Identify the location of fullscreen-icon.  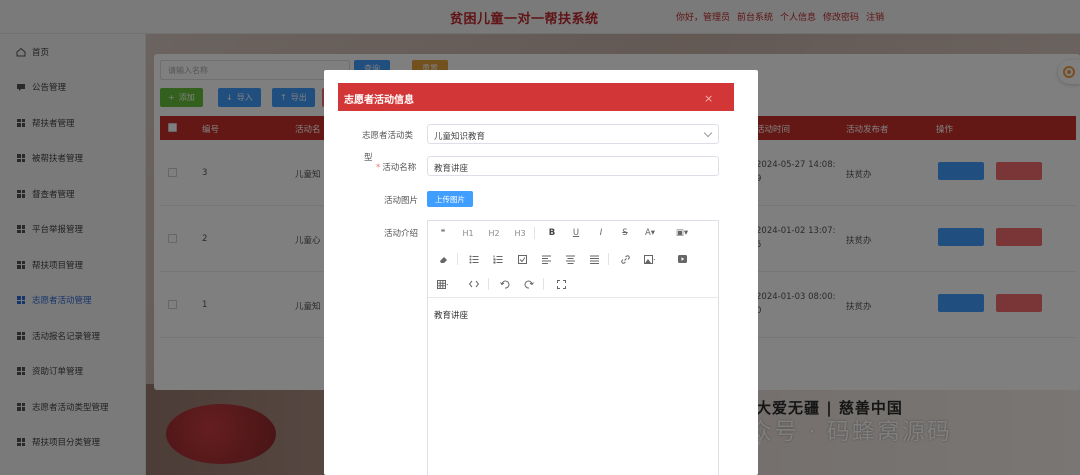
(561, 284).